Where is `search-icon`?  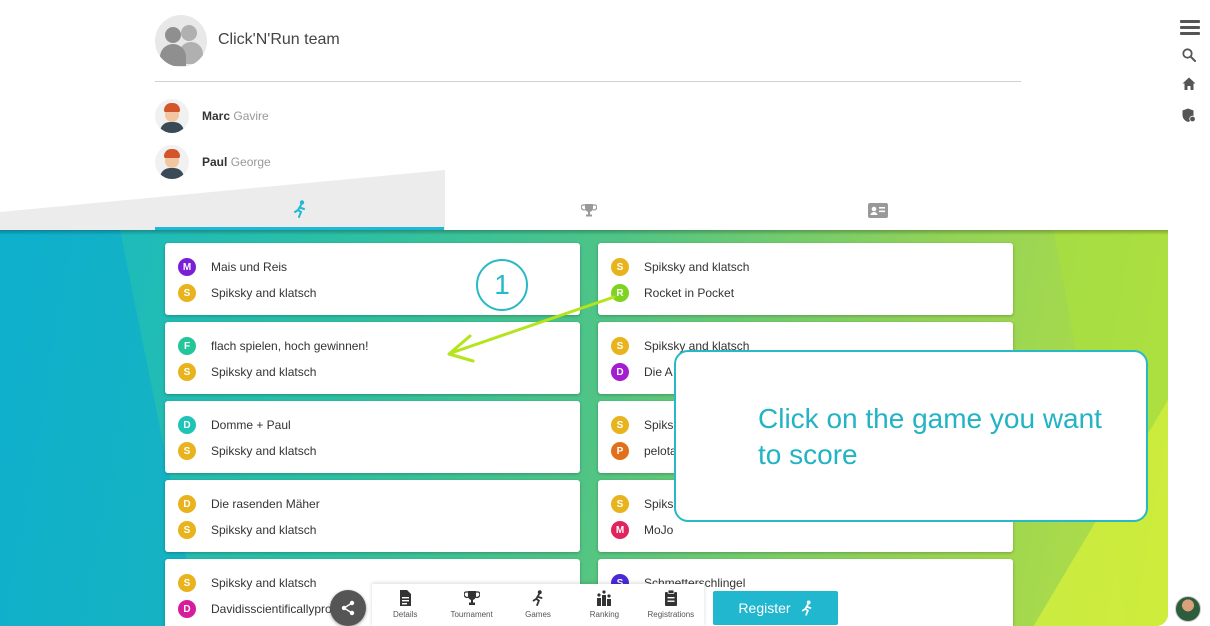 search-icon is located at coordinates (1189, 55).